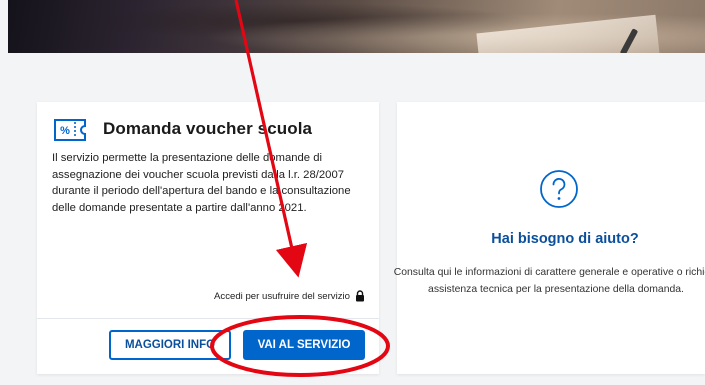 The image size is (705, 385). Describe the element at coordinates (565, 239) in the screenshot. I see `help-title: Hai bisogno di aiuto?` at that location.